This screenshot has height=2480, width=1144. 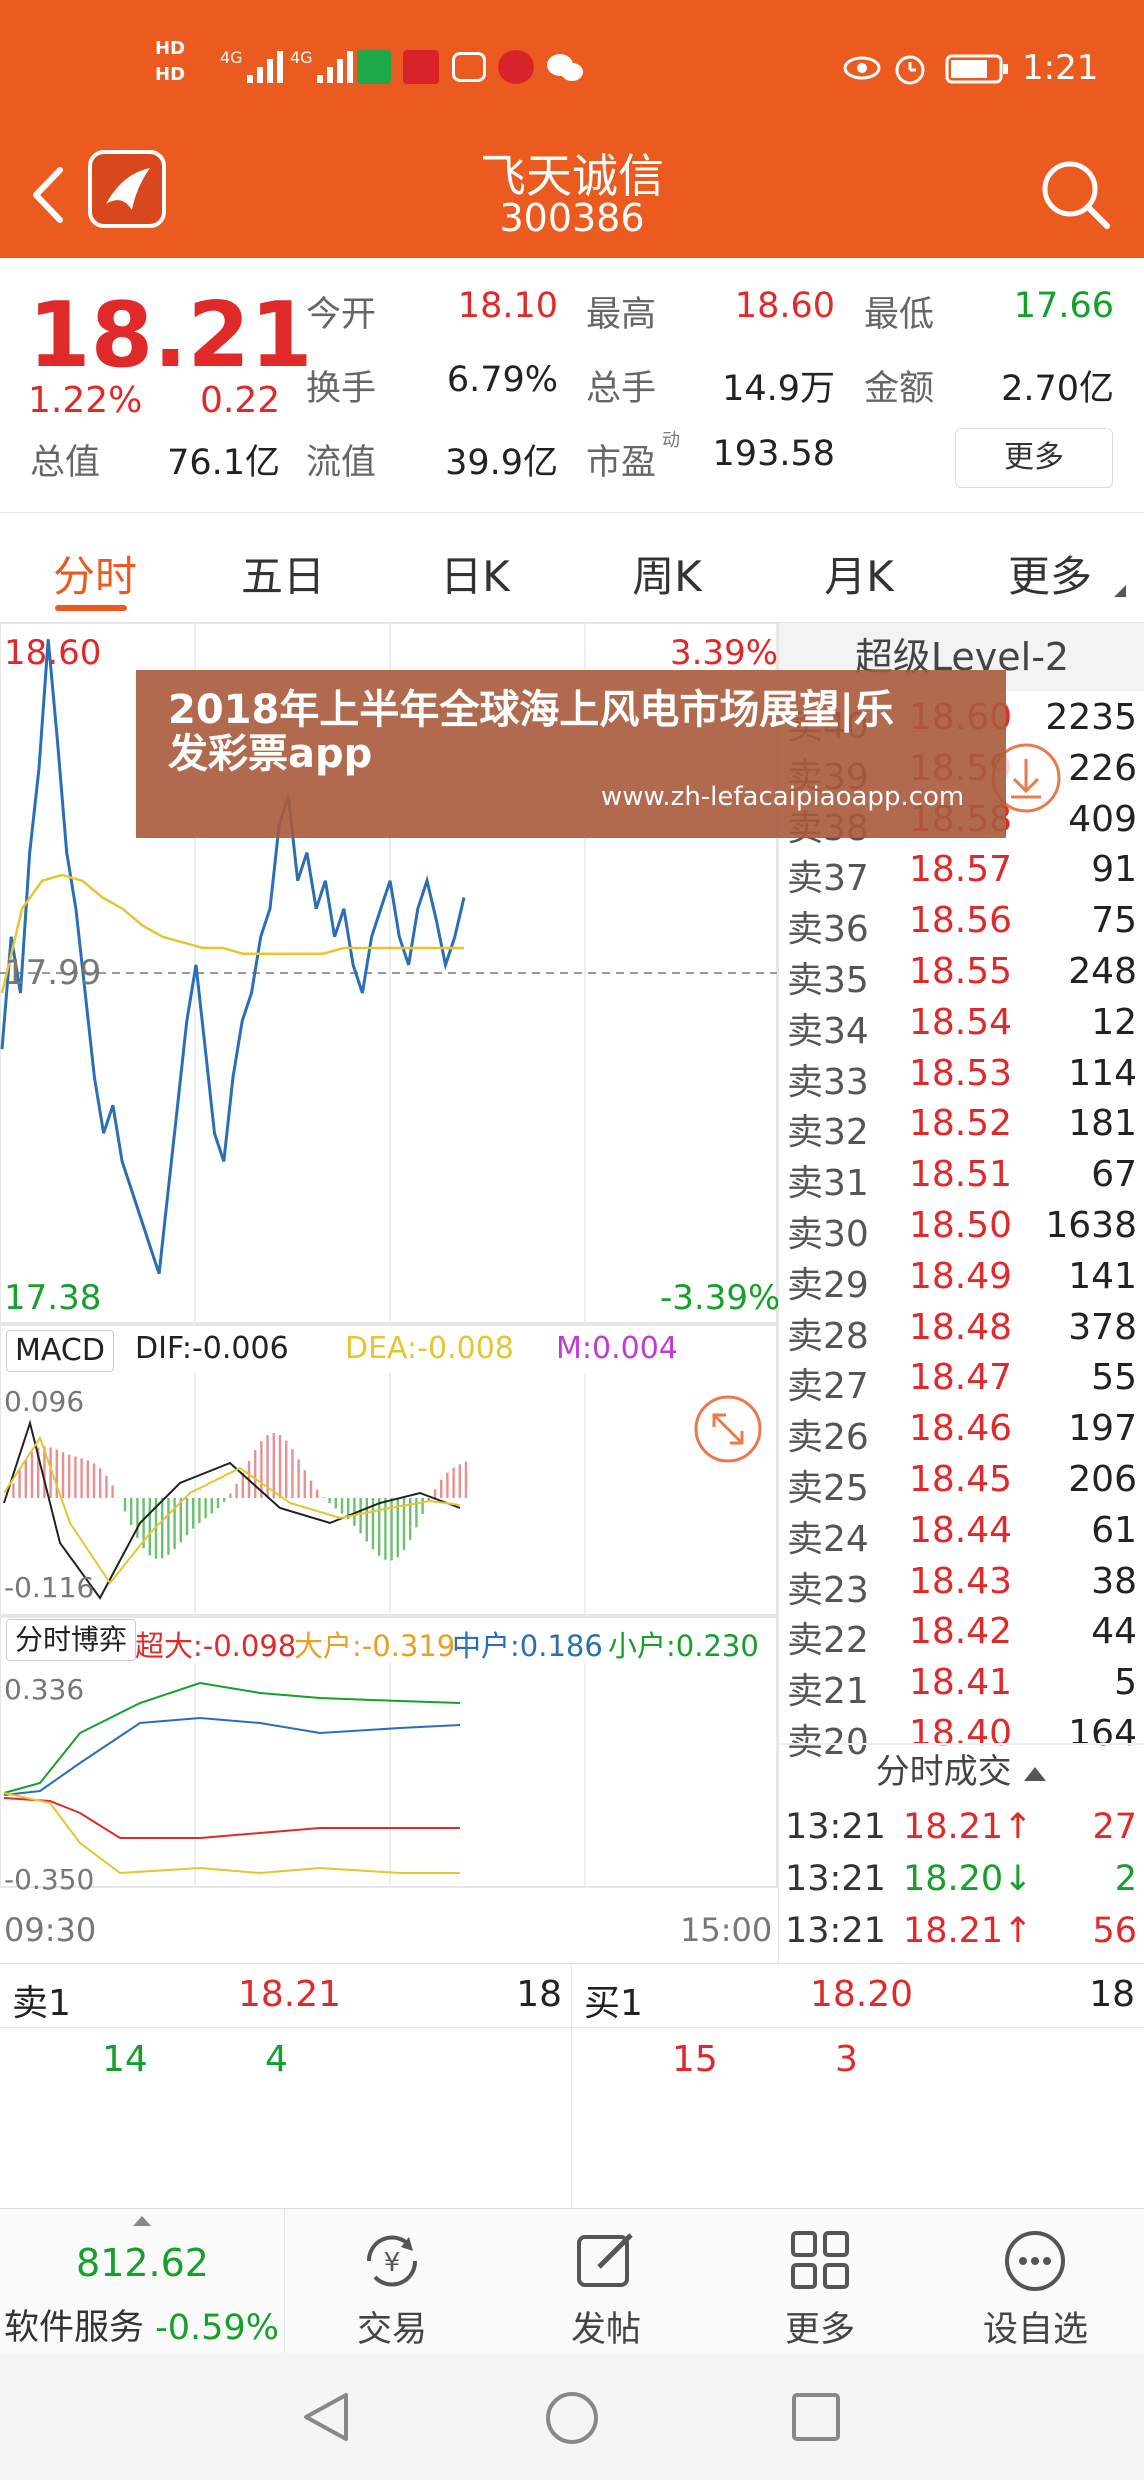 I want to click on time-end: 15:00, so click(x=726, y=1930).